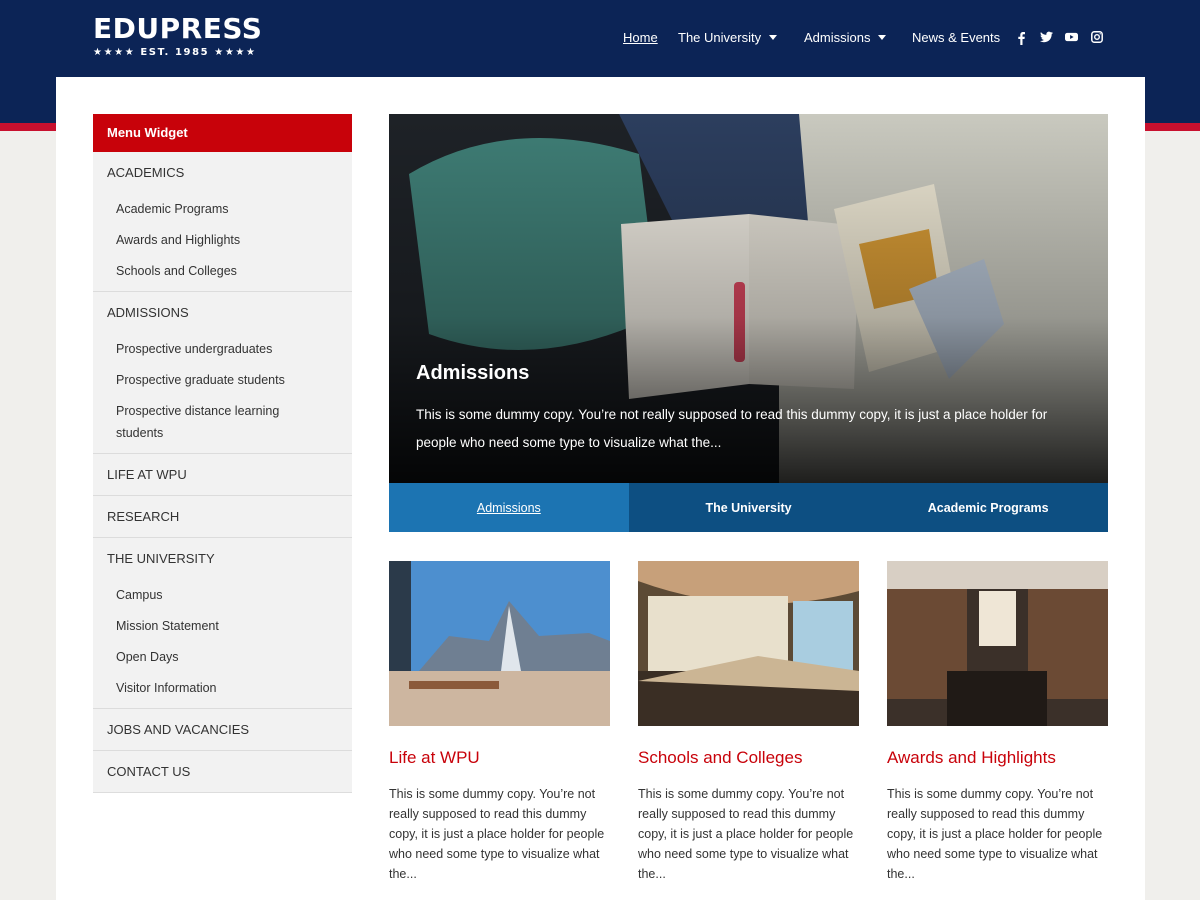 Image resolution: width=1200 pixels, height=900 pixels. What do you see at coordinates (1097, 37) in the screenshot?
I see `instagram-icon` at bounding box center [1097, 37].